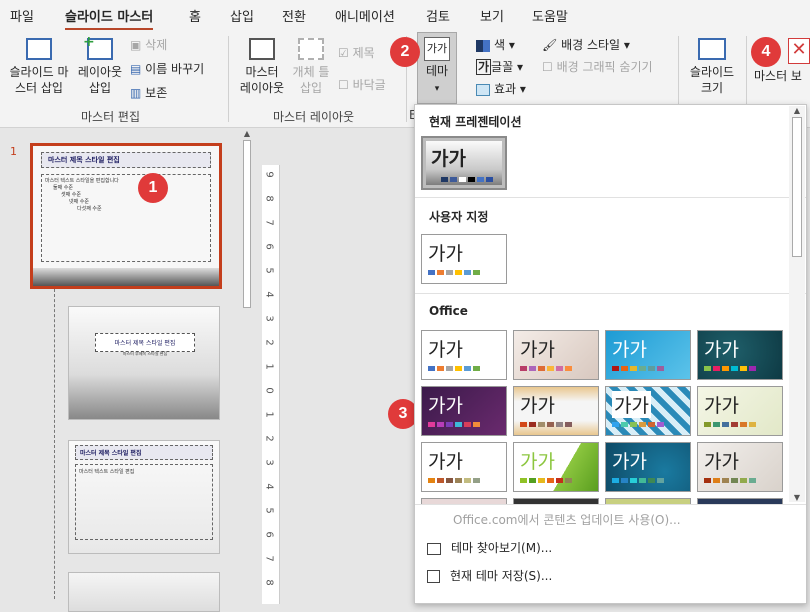 The height and width of the screenshot is (612, 810). I want to click on footer-check-label: 바닥글, so click(369, 85).